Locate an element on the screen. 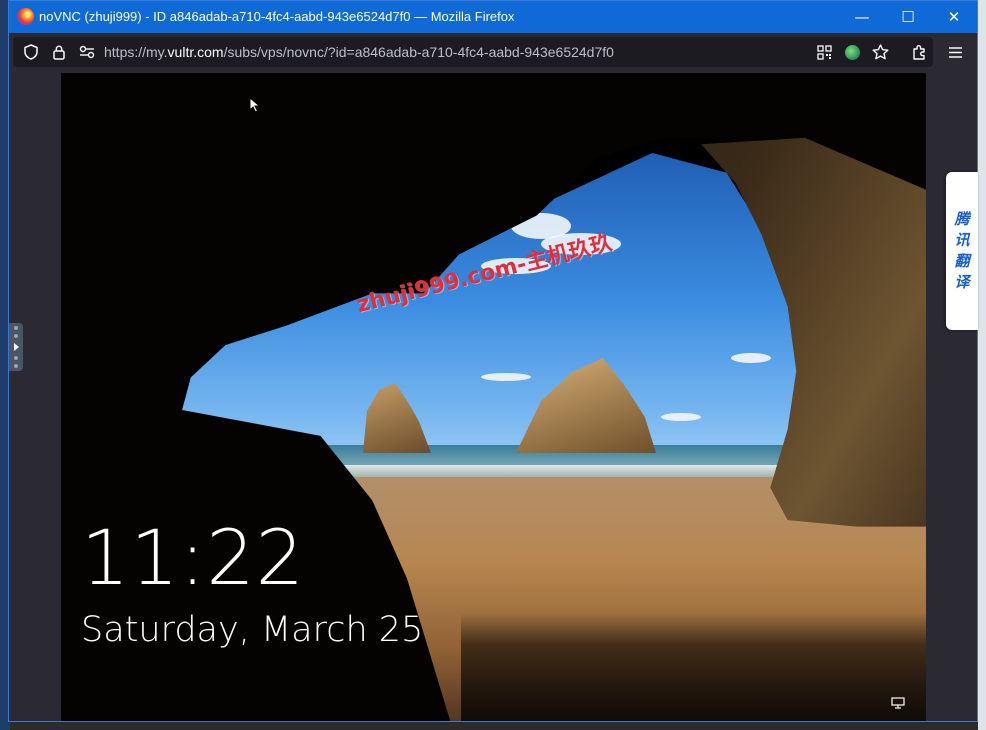  minimize-button: — is located at coordinates (862, 17).